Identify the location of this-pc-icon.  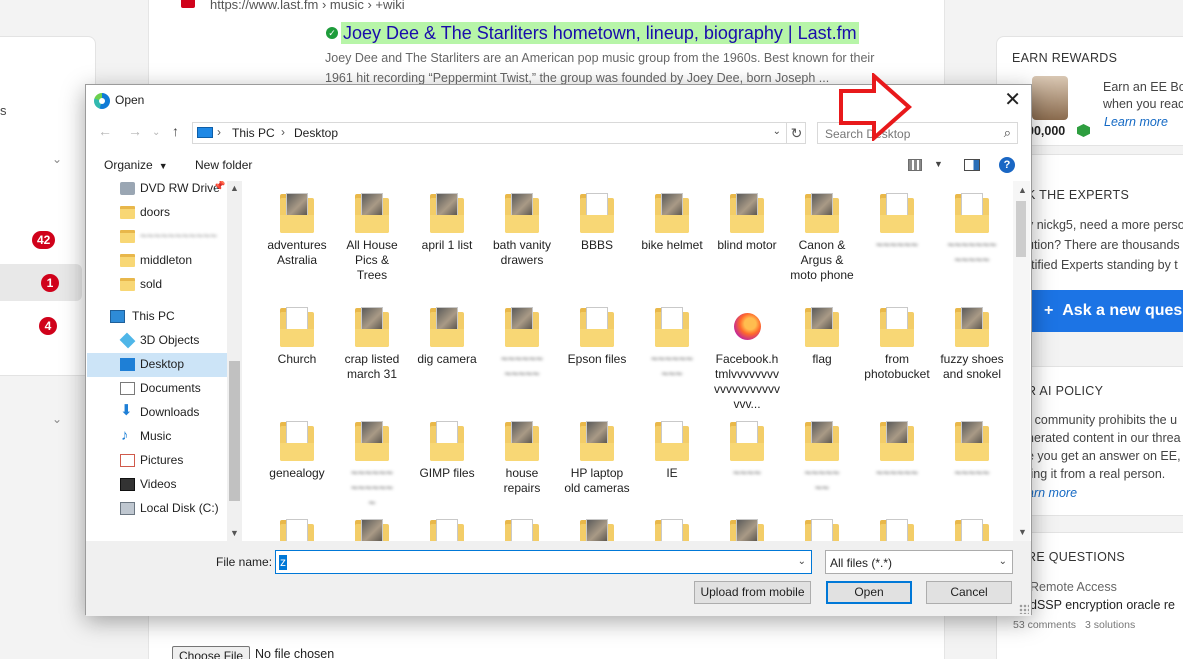
(117, 316).